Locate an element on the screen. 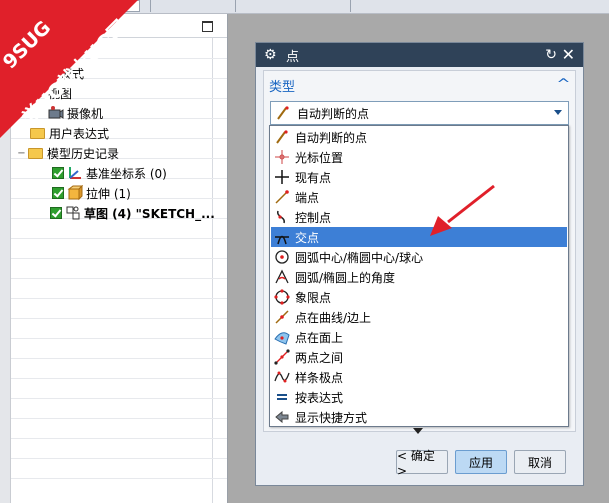 Image resolution: width=609 pixels, height=503 pixels. intersection-point-icon is located at coordinates (282, 237).